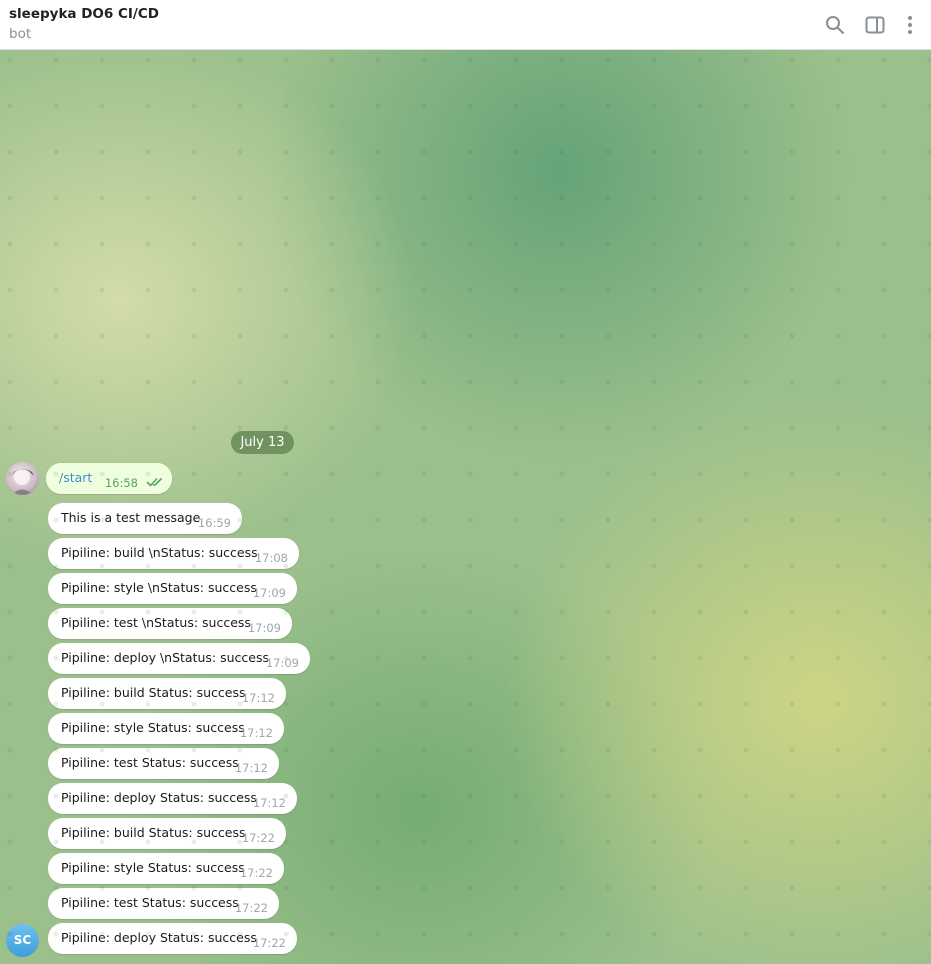 This screenshot has height=964, width=931. I want to click on bot-avatar: SC, so click(22, 940).